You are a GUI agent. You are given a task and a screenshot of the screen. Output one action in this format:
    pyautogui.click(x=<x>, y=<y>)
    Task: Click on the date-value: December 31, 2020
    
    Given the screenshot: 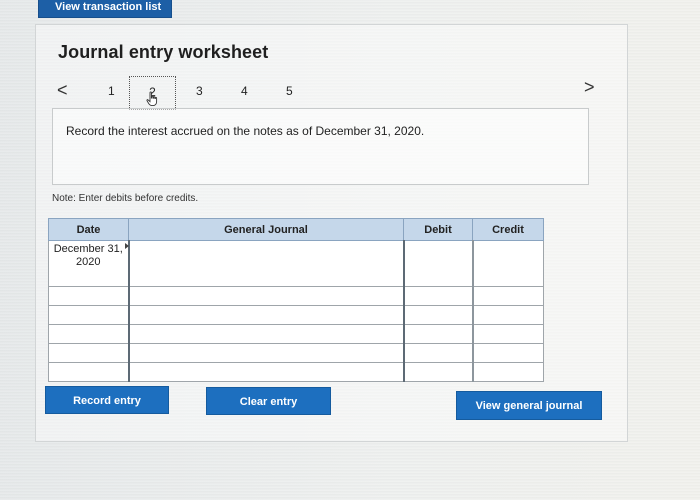 What is the action you would take?
    pyautogui.click(x=88, y=255)
    